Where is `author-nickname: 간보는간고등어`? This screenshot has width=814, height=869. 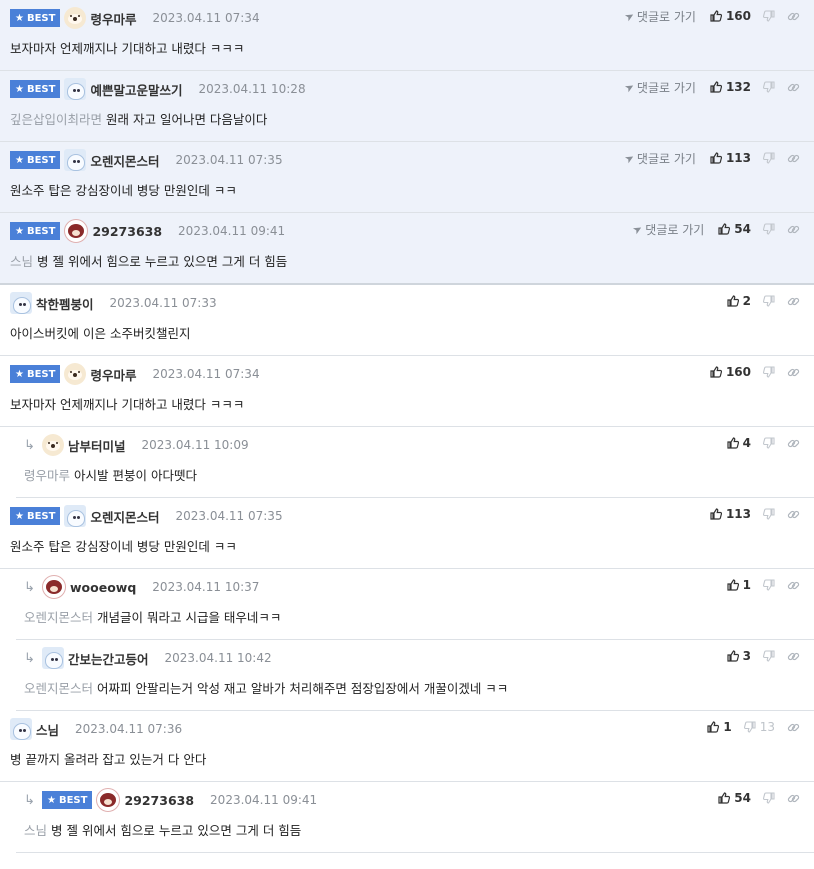
author-nickname: 간보는간고등어 is located at coordinates (108, 658).